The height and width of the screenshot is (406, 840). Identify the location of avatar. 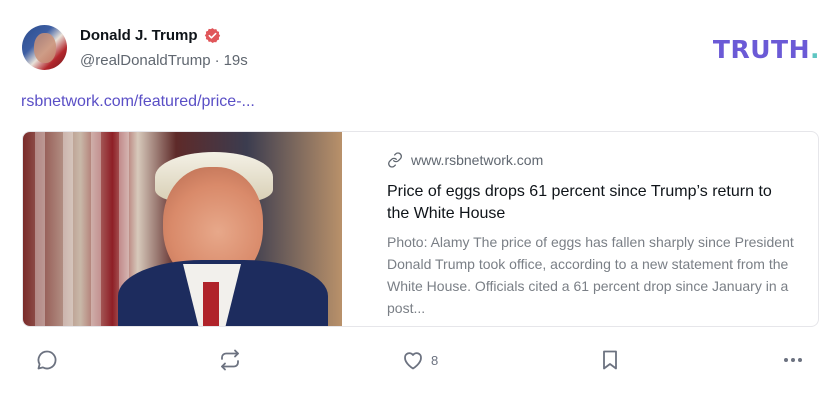
(44, 47).